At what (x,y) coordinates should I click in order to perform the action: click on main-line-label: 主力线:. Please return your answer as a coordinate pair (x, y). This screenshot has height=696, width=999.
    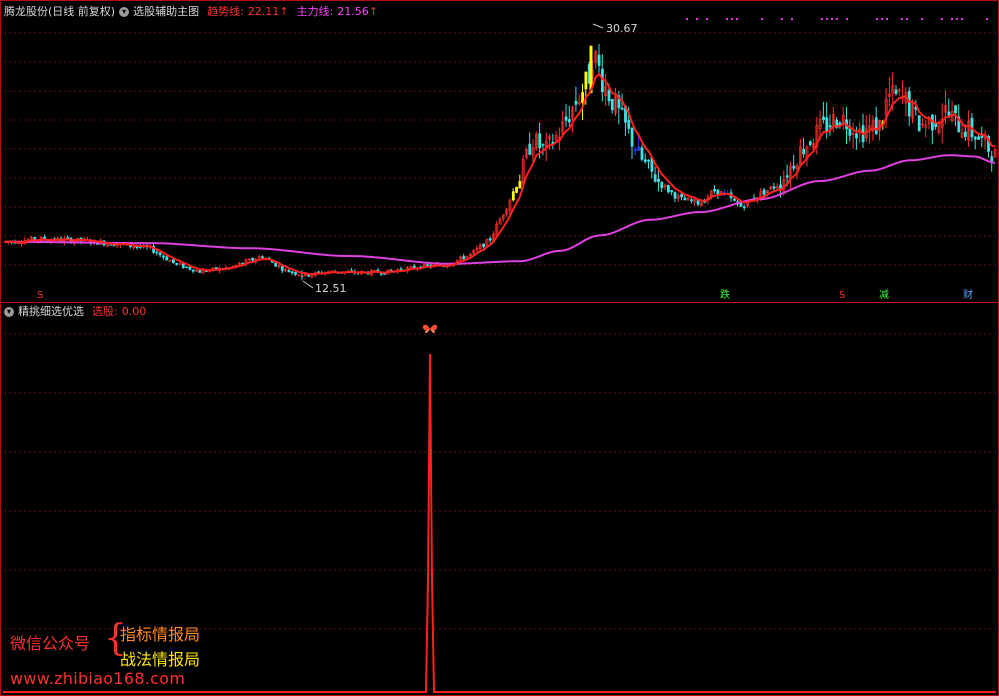
    Looking at the image, I should click on (315, 11).